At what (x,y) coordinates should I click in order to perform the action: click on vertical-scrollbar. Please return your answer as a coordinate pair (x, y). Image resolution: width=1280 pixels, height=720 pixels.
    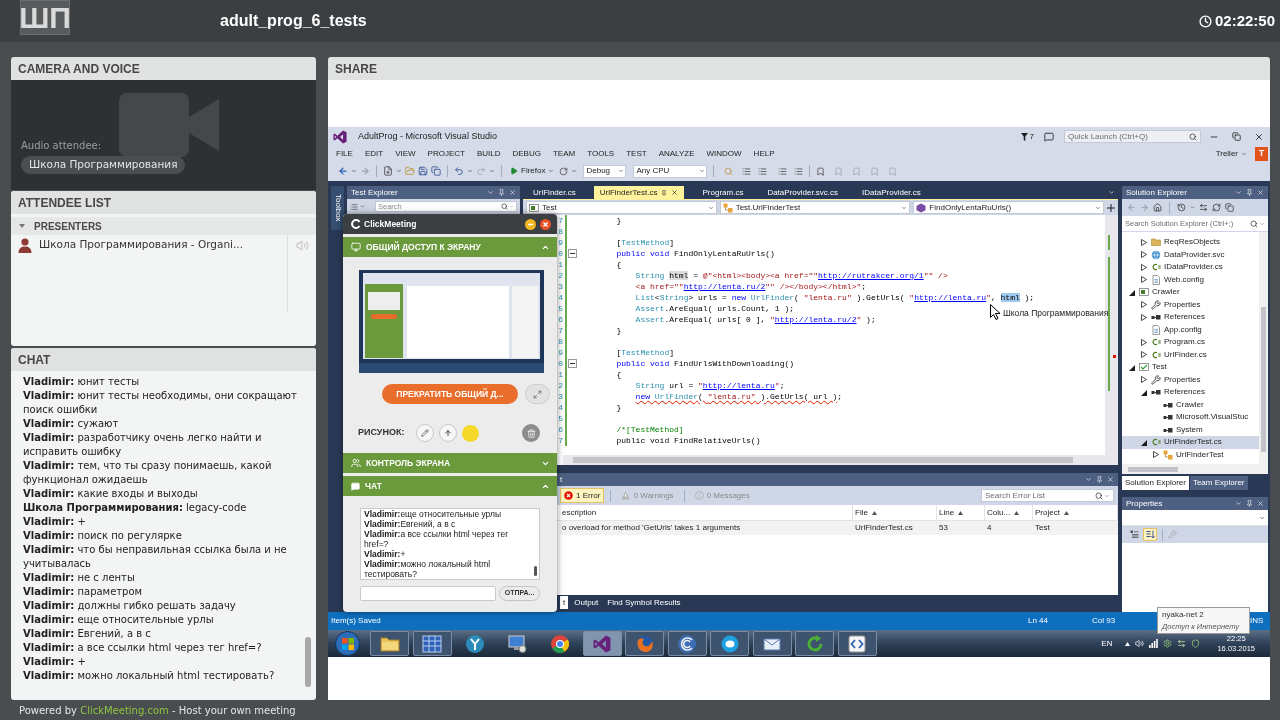
    Looking at the image, I should click on (1263, 348).